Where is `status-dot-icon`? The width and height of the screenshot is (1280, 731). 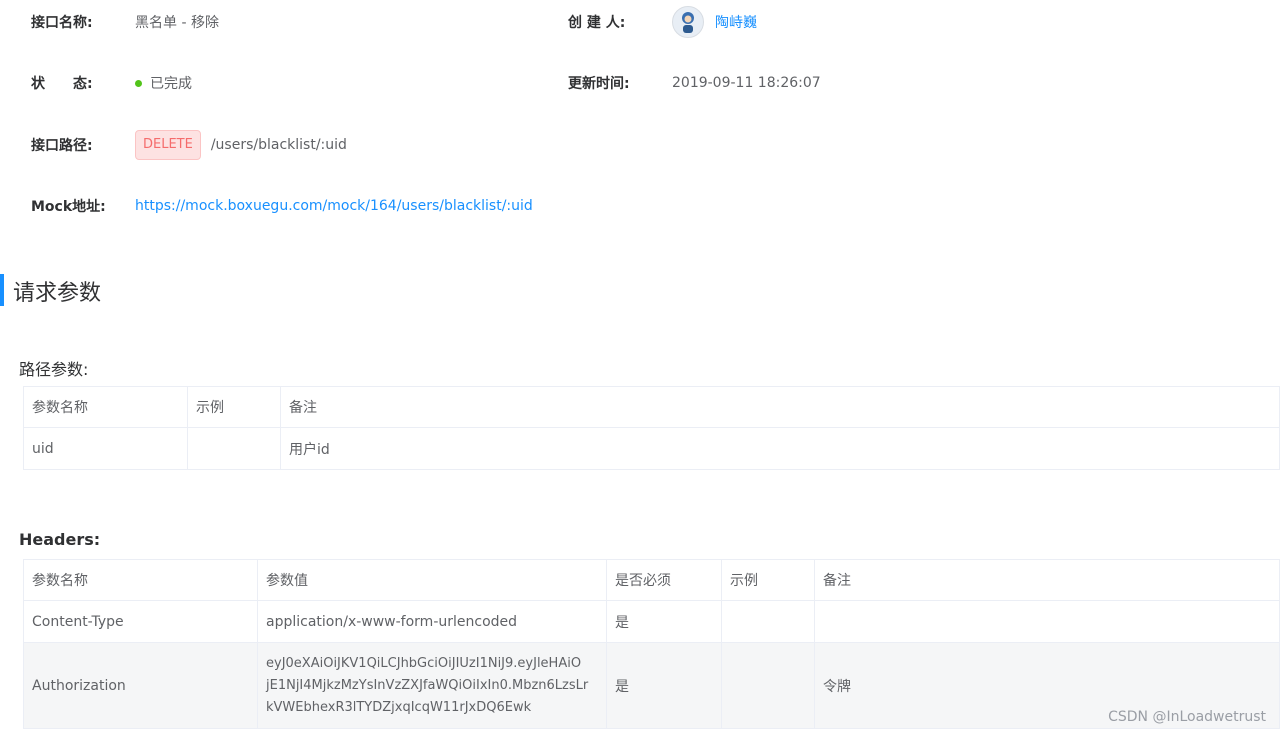
status-dot-icon is located at coordinates (138, 83).